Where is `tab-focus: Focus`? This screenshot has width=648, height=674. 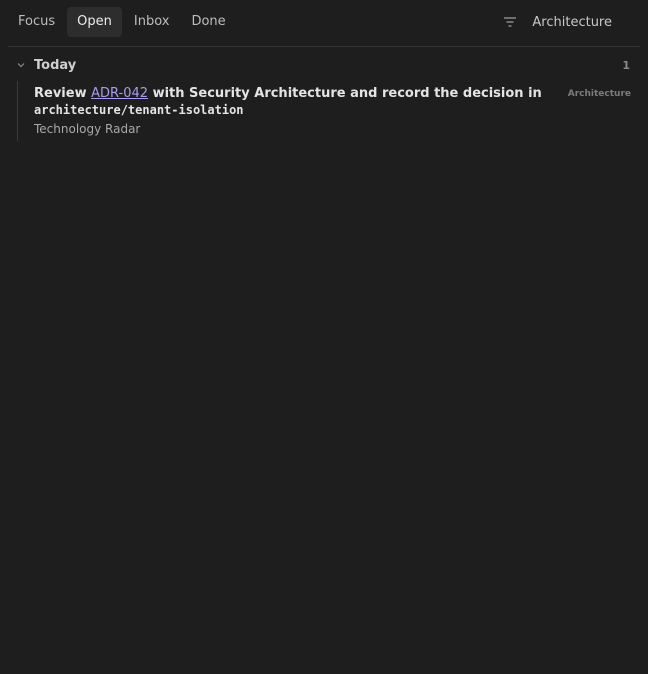
tab-focus: Focus is located at coordinates (36, 22).